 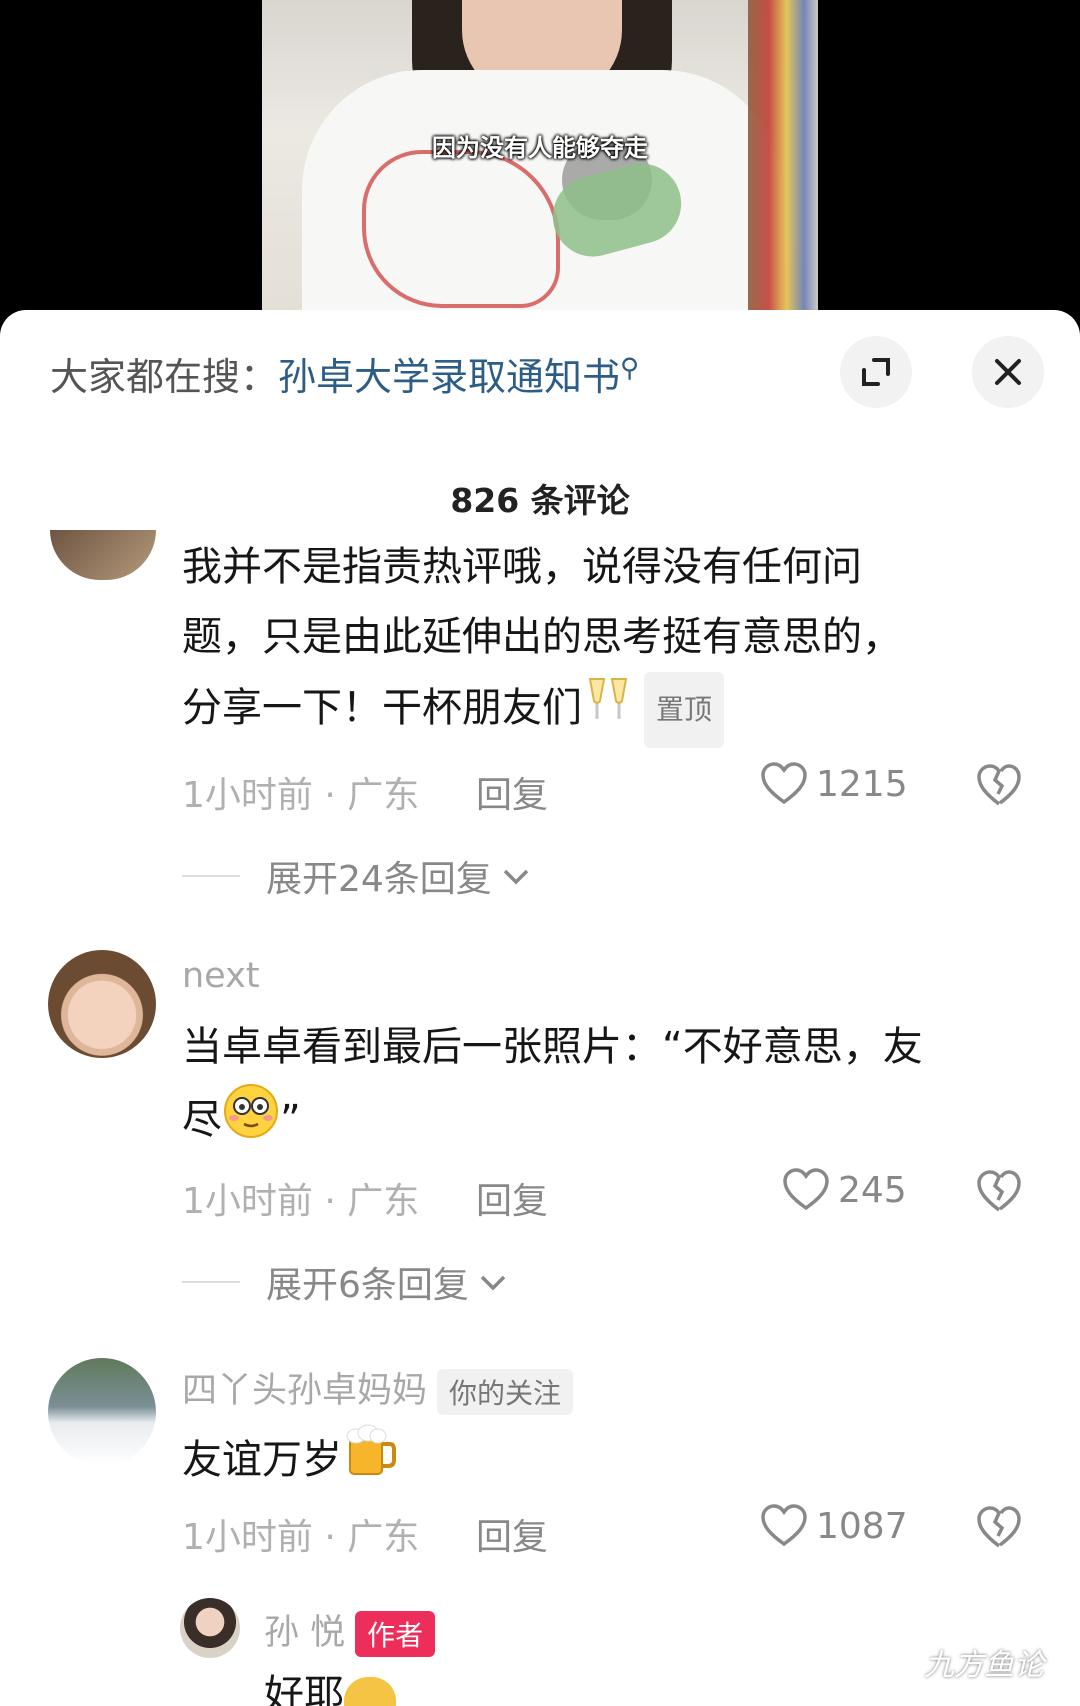 I want to click on comment-username-row: 四丫头孙卓妈妈 你的关注, so click(x=378, y=1388).